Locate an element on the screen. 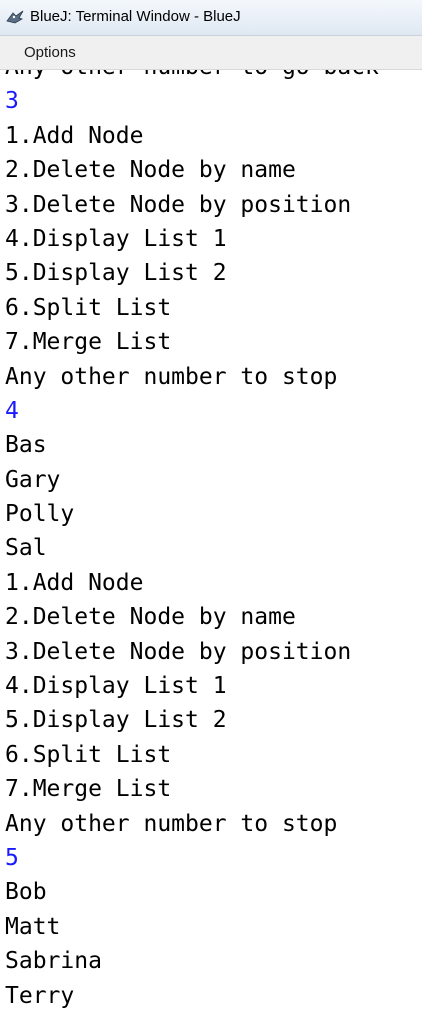 This screenshot has height=1015, width=422. terminal-output-line: Bas is located at coordinates (26, 445).